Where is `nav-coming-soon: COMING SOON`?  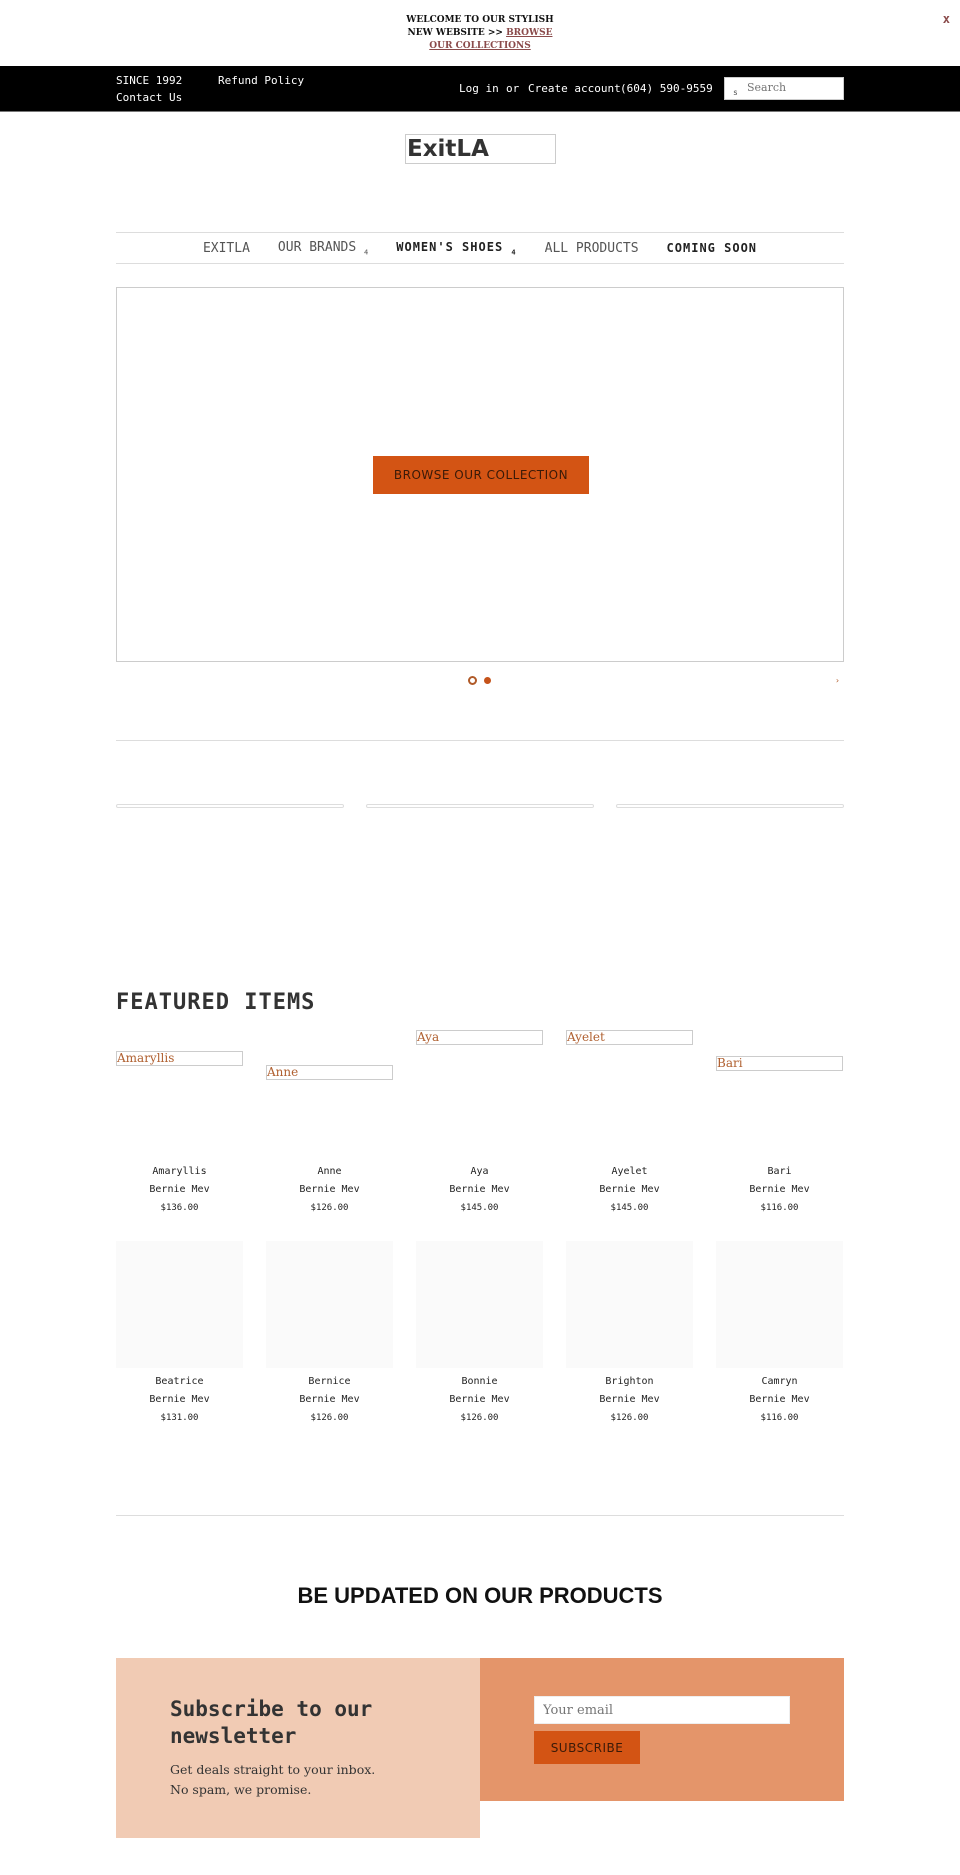 nav-coming-soon: COMING SOON is located at coordinates (712, 248).